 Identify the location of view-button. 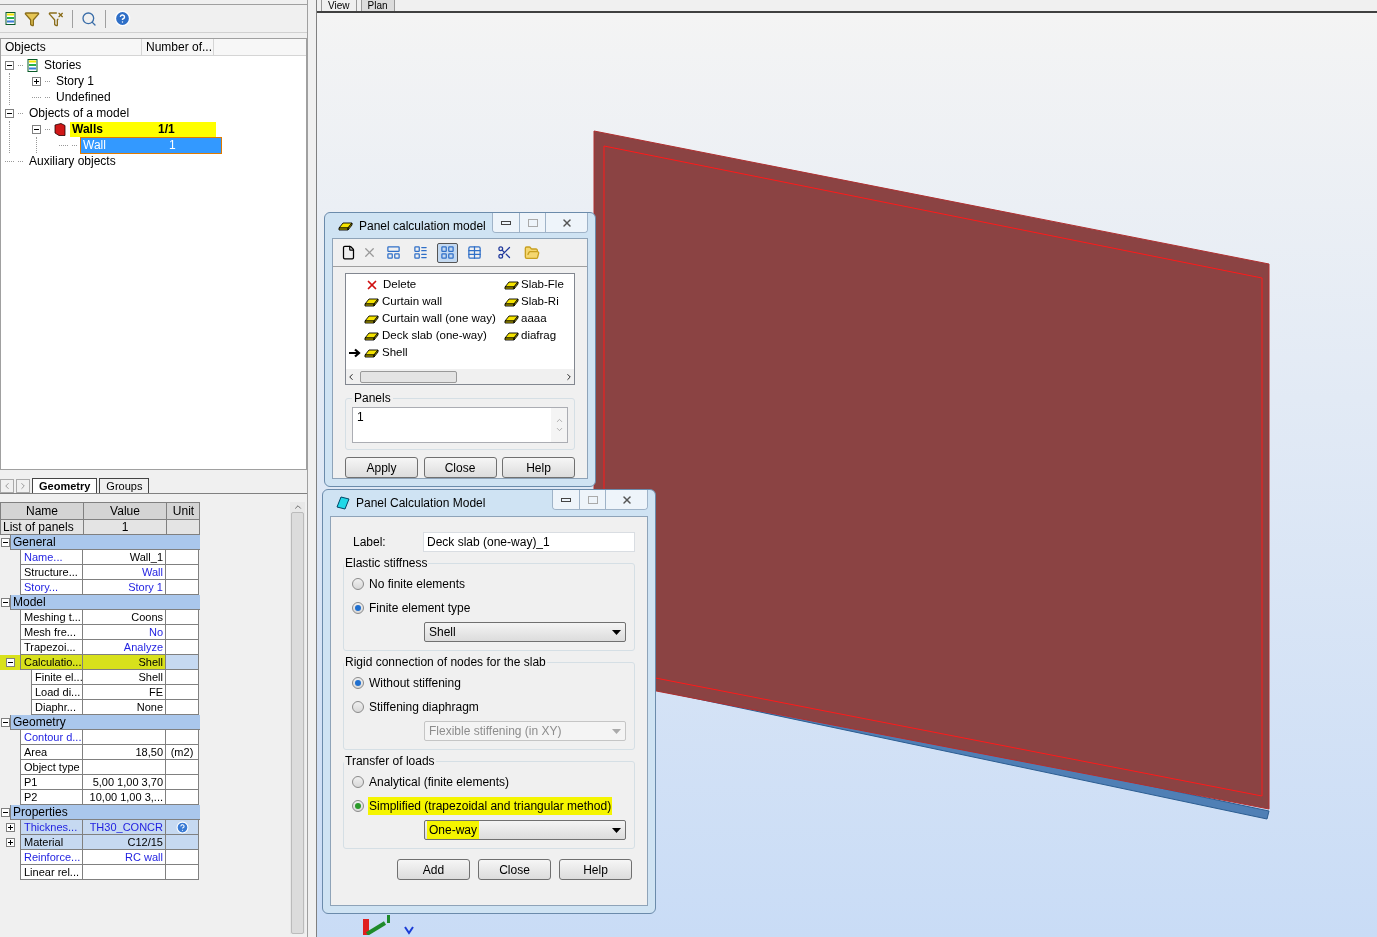
(447, 252).